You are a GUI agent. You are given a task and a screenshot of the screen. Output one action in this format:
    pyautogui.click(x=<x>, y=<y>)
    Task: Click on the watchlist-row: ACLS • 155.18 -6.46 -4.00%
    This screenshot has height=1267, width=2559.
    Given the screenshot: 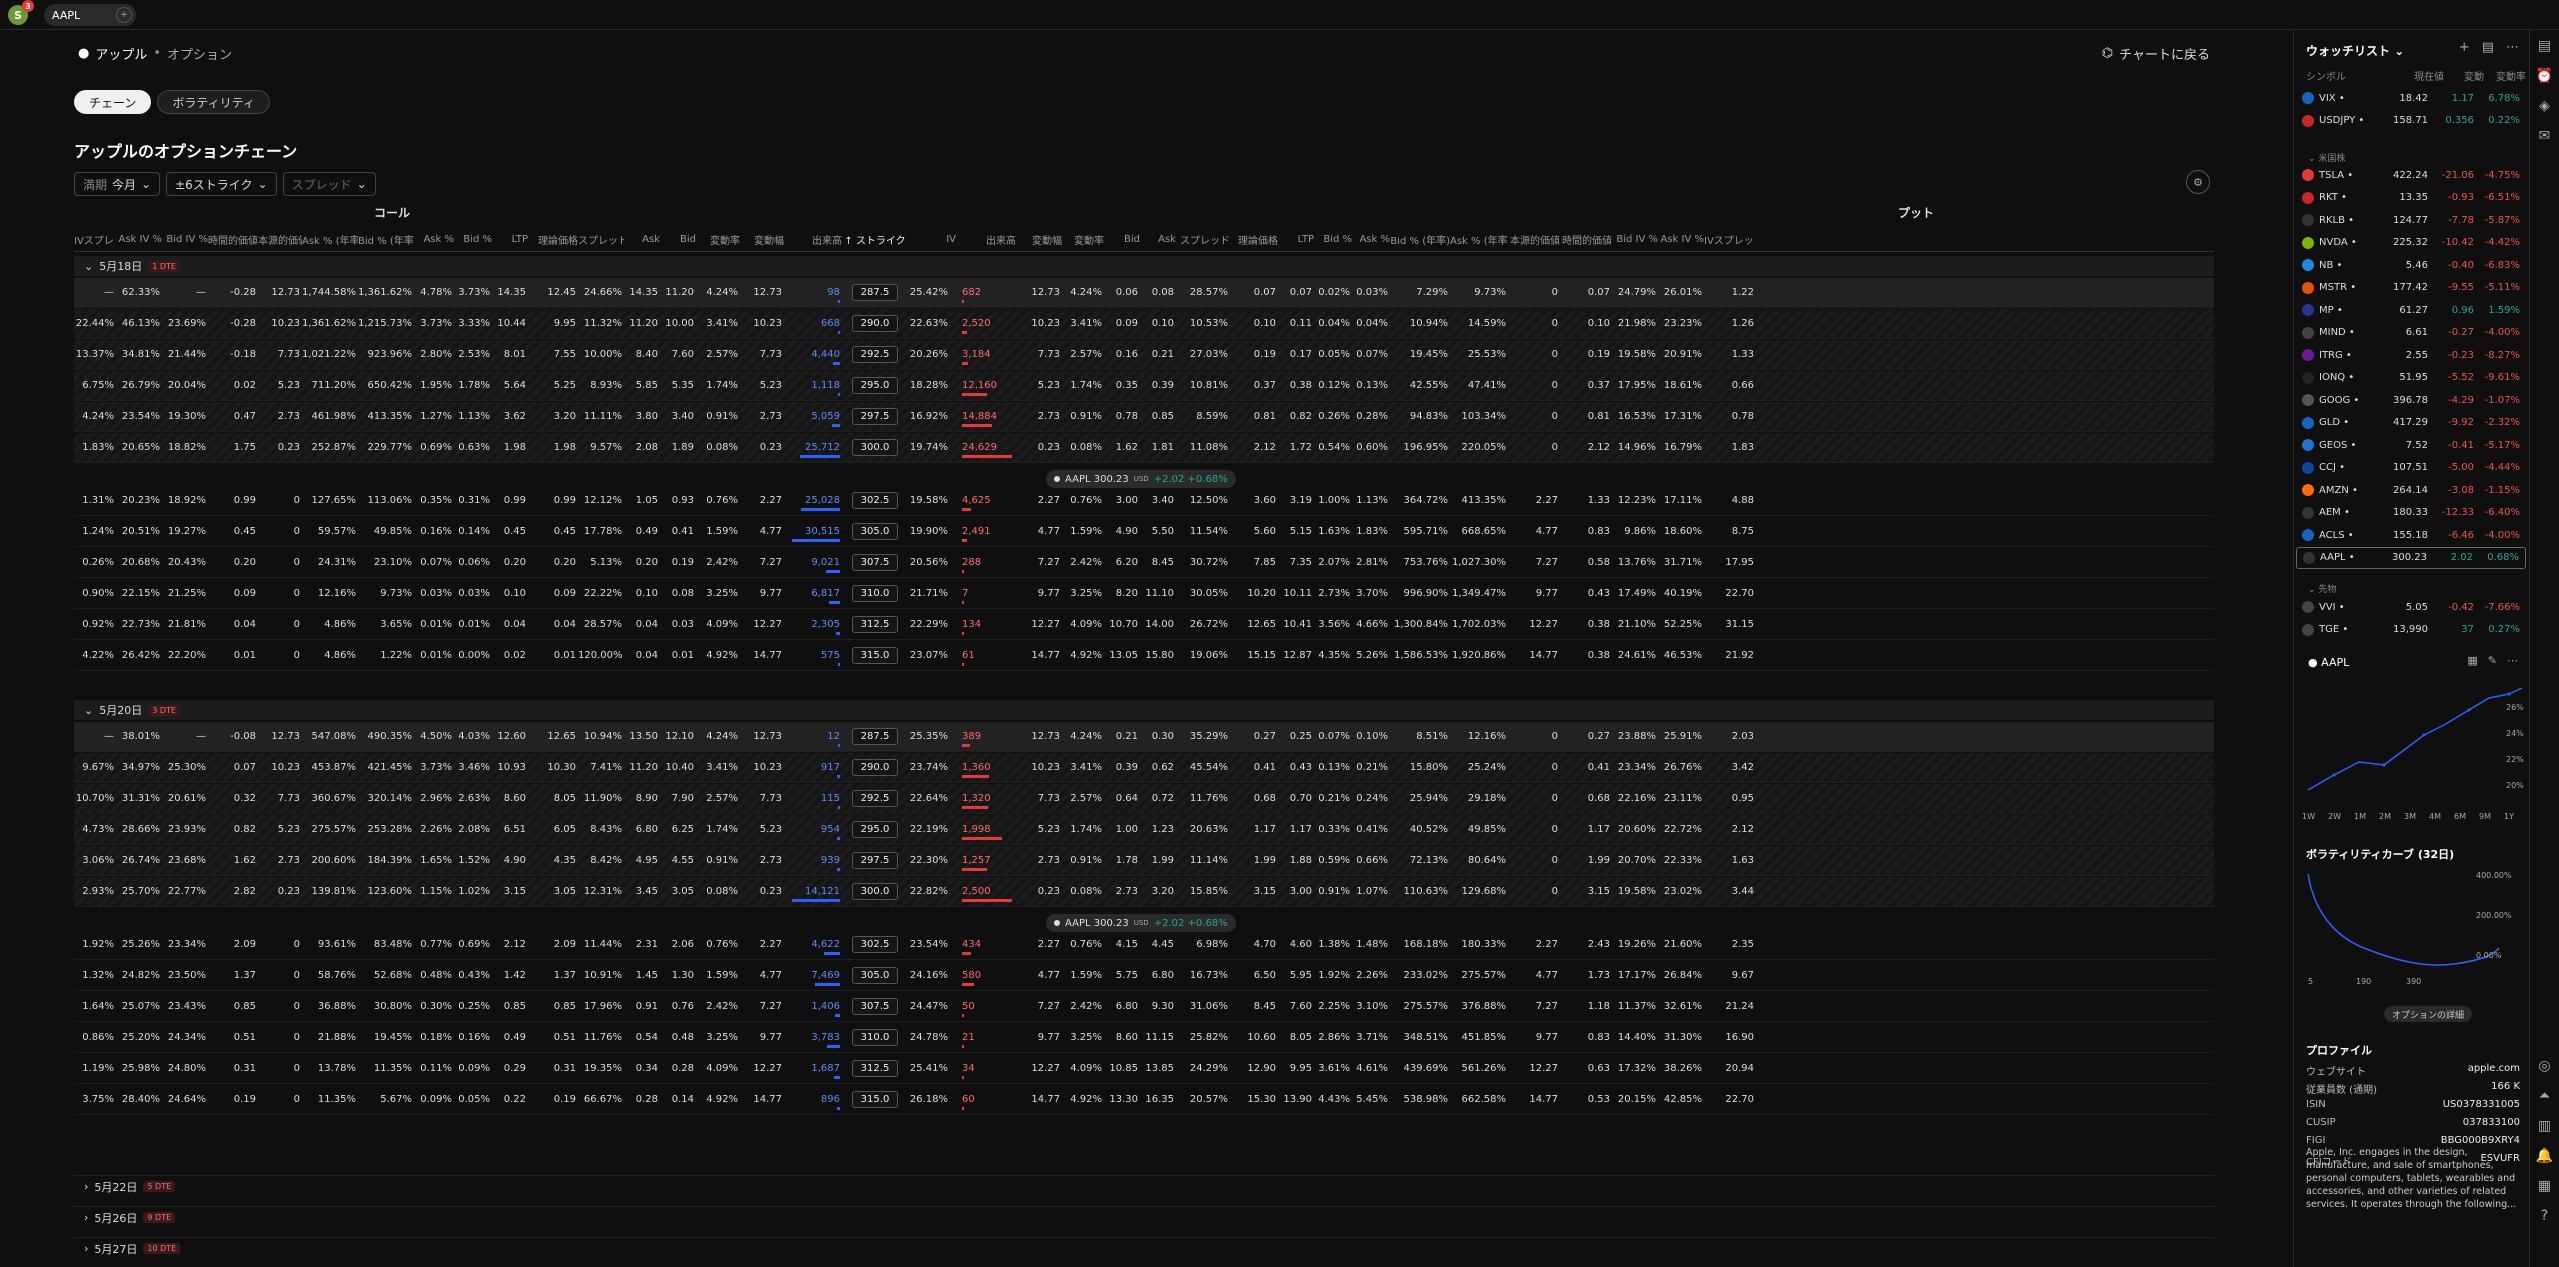 What is the action you would take?
    pyautogui.click(x=2411, y=535)
    